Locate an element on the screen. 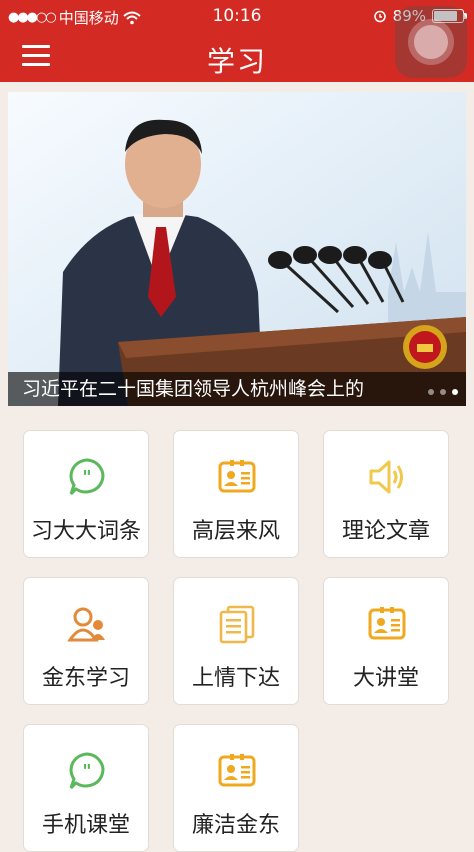 The width and height of the screenshot is (474, 852). tile-8: 廉洁金东 is located at coordinates (236, 788).